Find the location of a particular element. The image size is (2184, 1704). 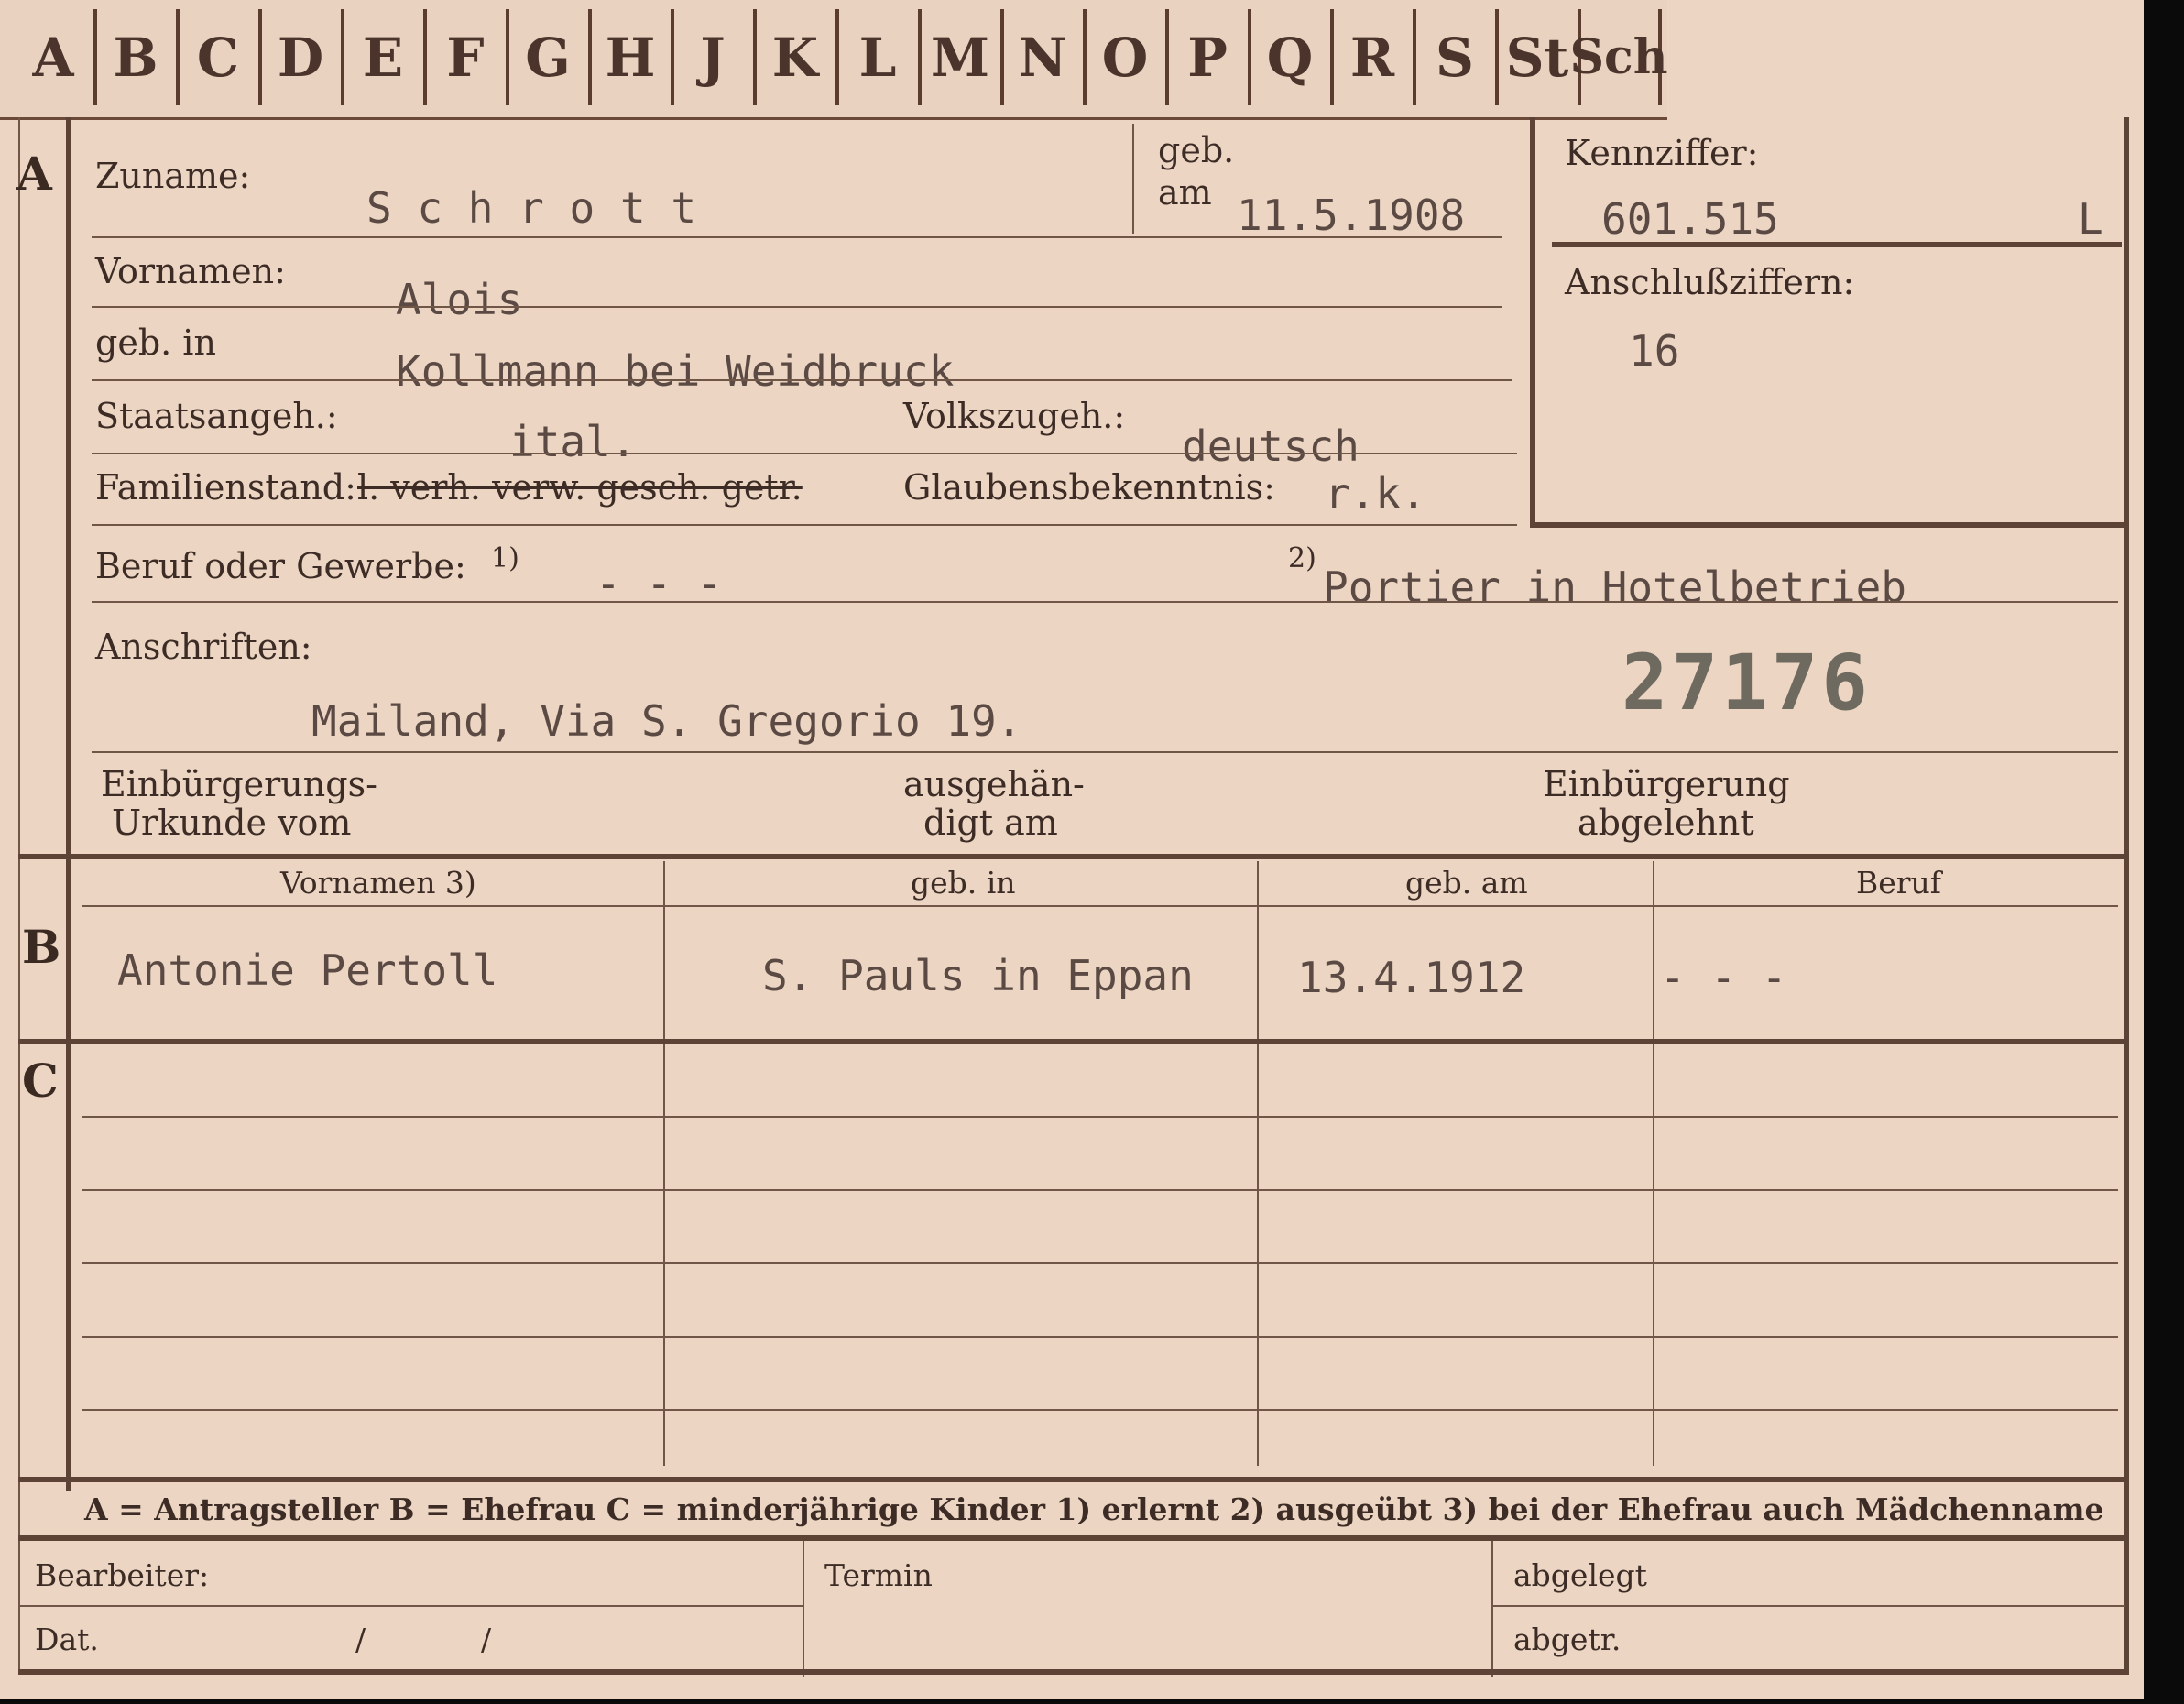

geb-am-value: 11.5.1908 is located at coordinates (1351, 216).